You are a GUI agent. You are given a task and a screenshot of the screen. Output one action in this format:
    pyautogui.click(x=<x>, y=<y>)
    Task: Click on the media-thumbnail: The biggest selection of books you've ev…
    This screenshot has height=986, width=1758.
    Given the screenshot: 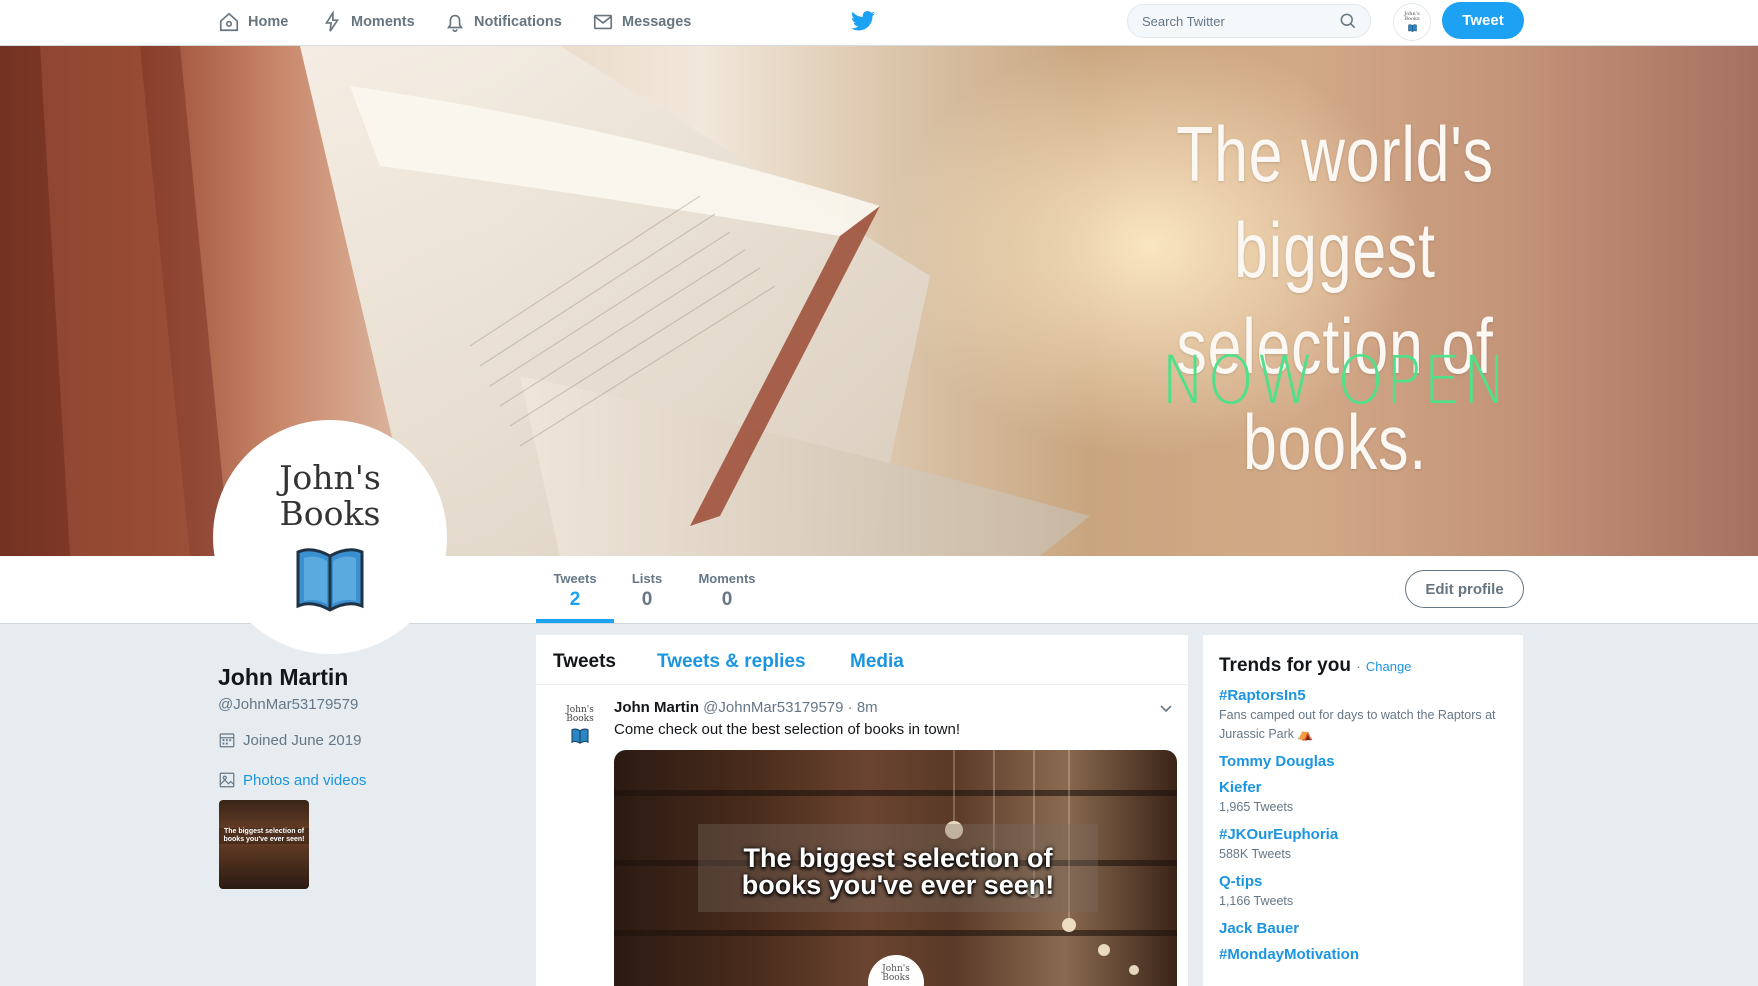 What is the action you would take?
    pyautogui.click(x=264, y=844)
    